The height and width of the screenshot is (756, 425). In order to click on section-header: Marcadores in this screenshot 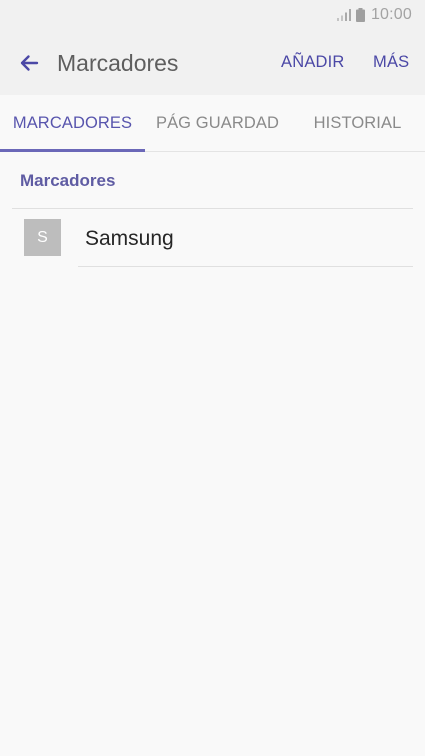, I will do `click(68, 180)`.